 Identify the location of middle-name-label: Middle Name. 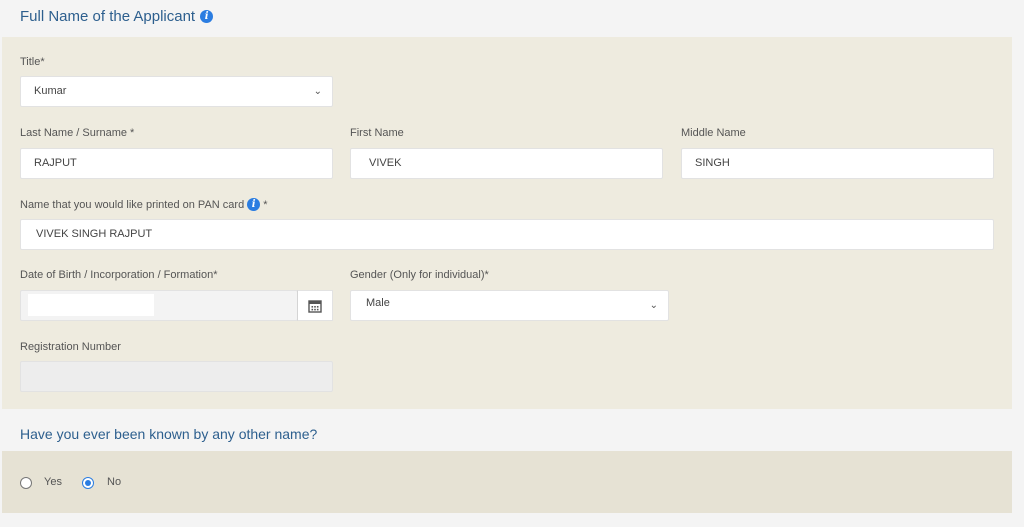
(713, 133).